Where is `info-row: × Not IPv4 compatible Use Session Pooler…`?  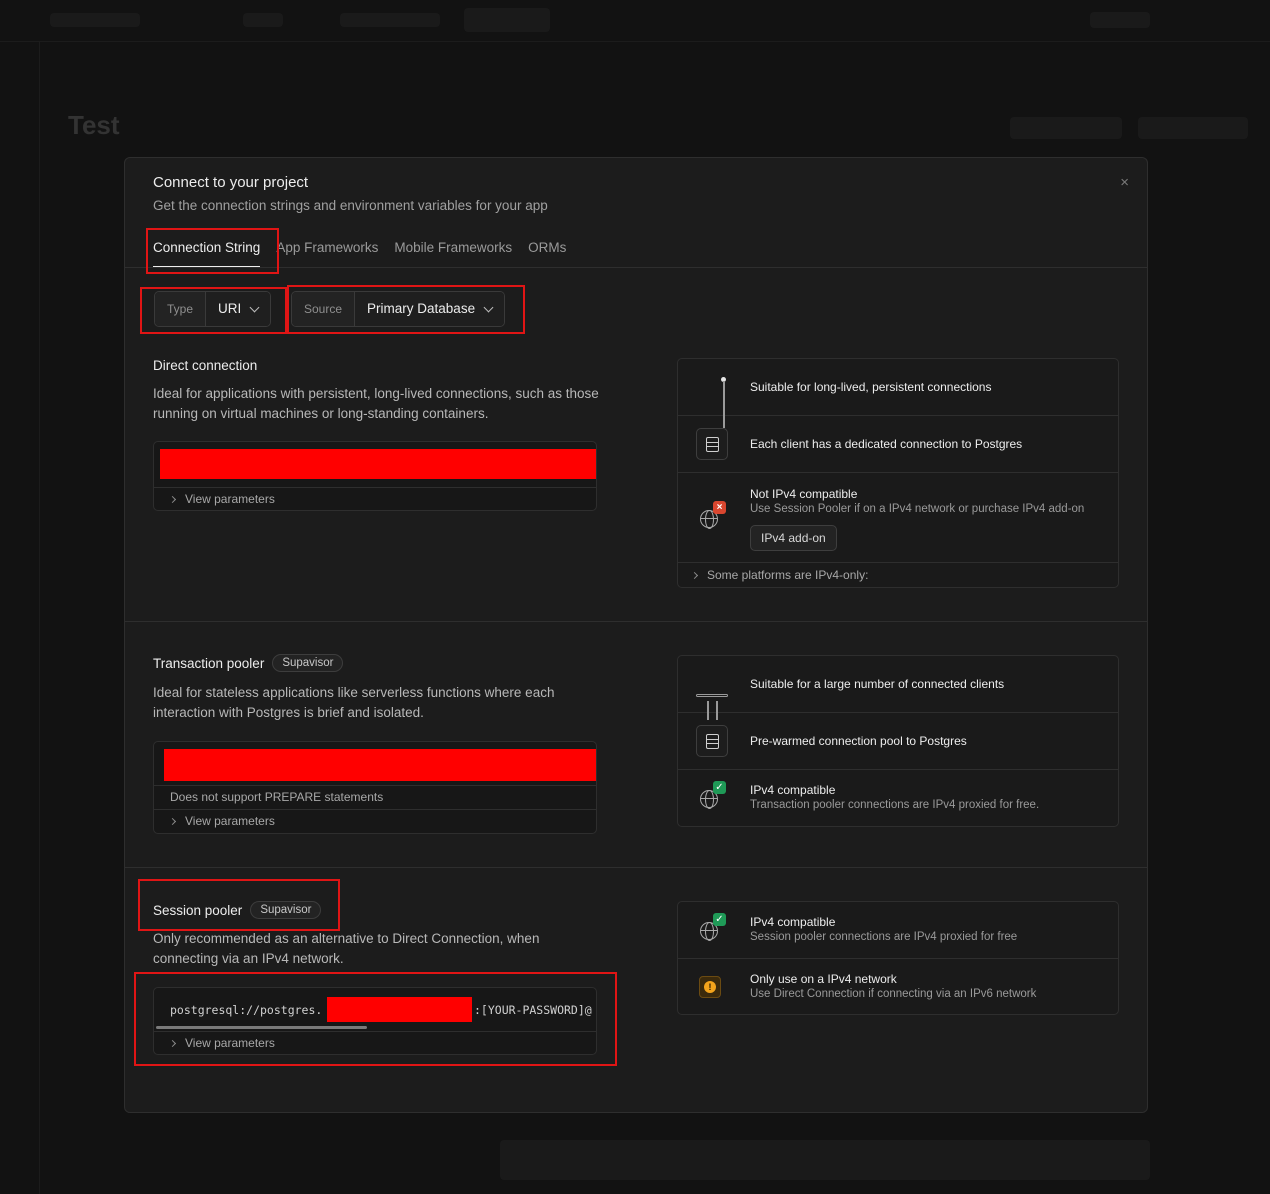
info-row: × Not IPv4 compatible Use Session Pooler… is located at coordinates (898, 518).